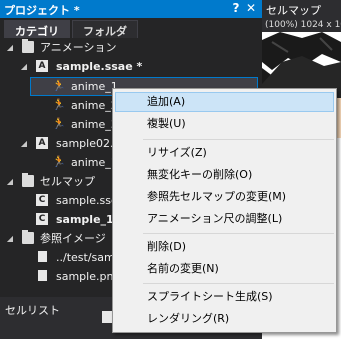 This screenshot has height=339, width=341. What do you see at coordinates (224, 219) in the screenshot?
I see `menu-item-adjust-animation-length: アニメーション尺の調整(L)` at bounding box center [224, 219].